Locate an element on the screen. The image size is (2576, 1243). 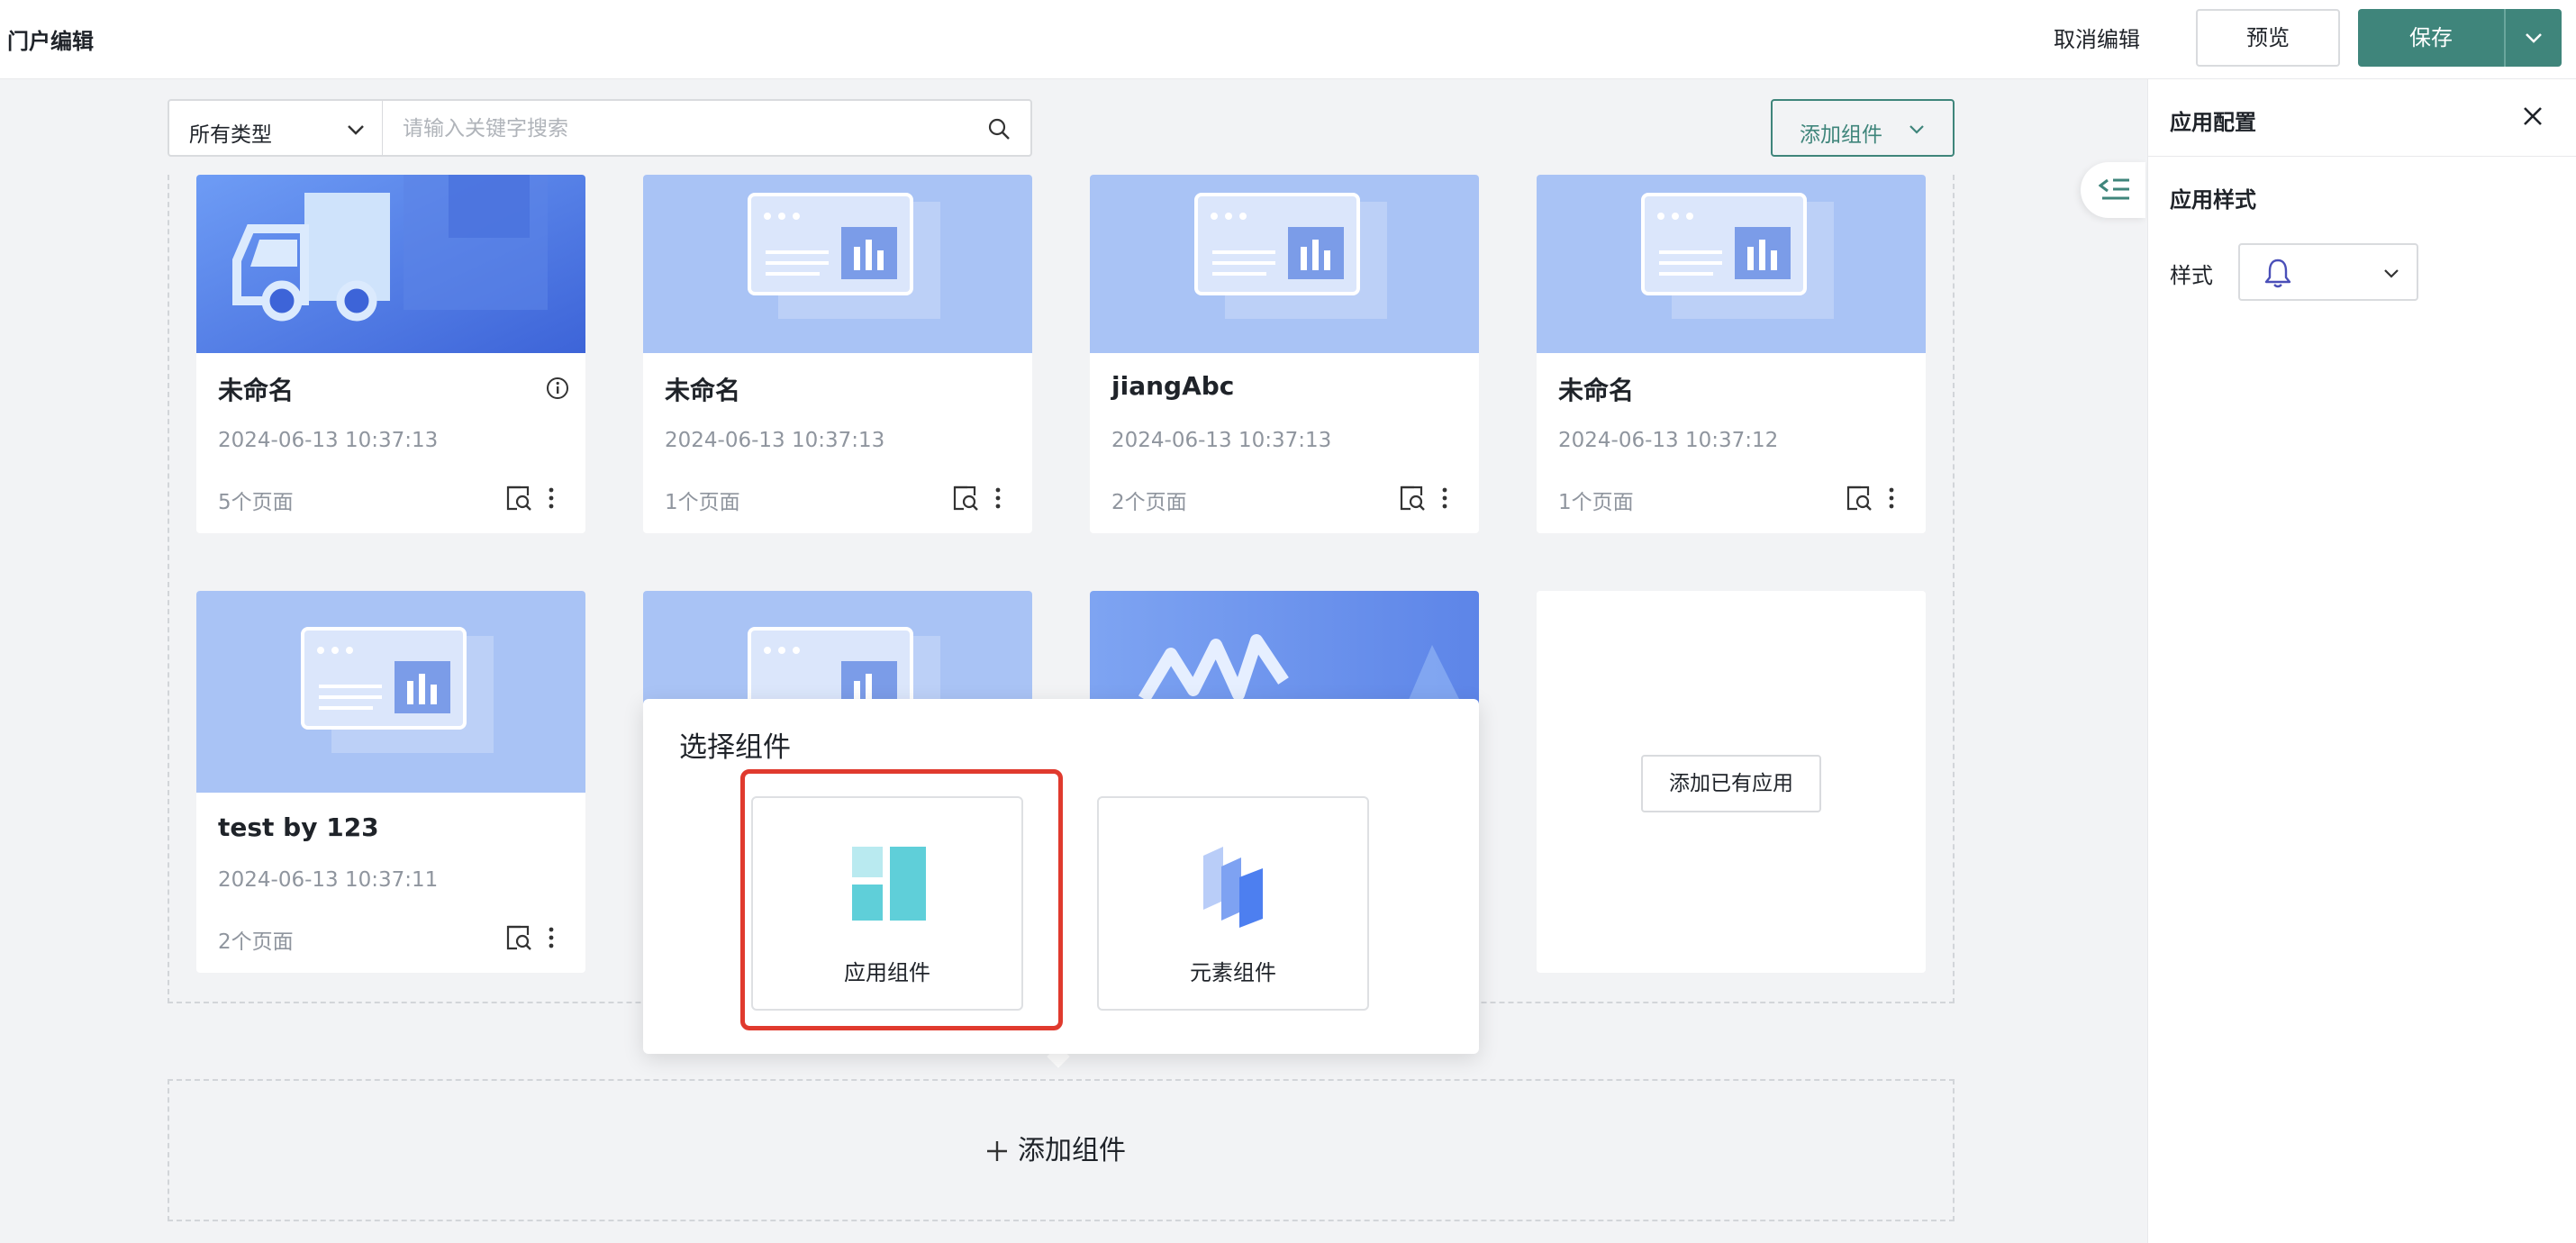
type-select: 所有类型 is located at coordinates (276, 128).